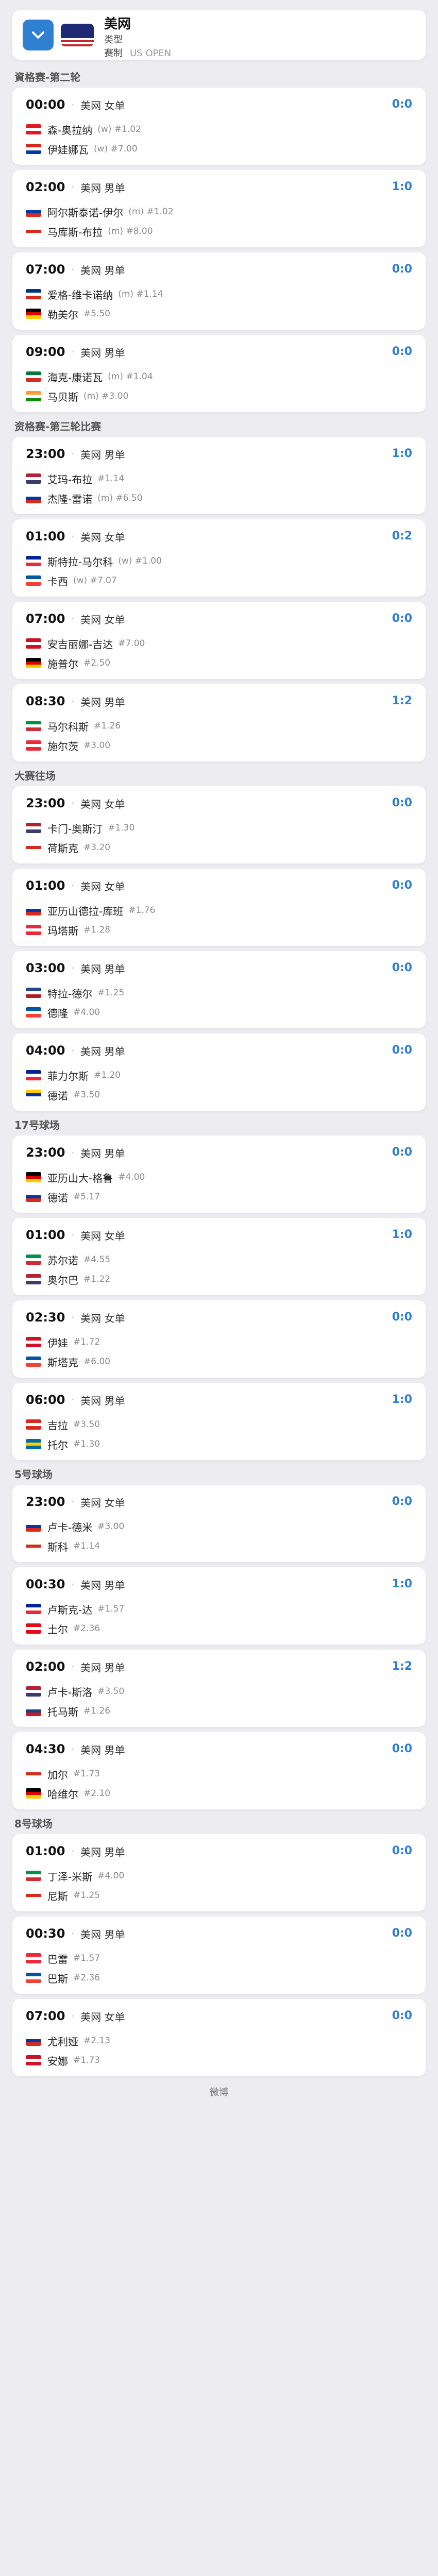 Image resolution: width=438 pixels, height=2576 pixels. I want to click on match-time: 04:30, so click(45, 1749).